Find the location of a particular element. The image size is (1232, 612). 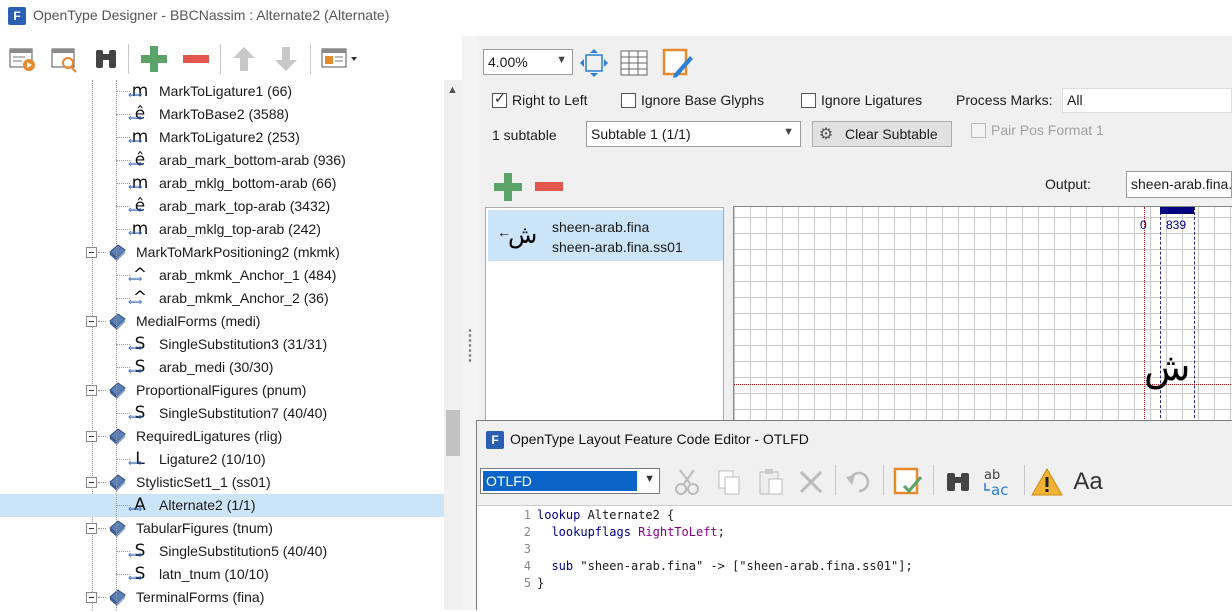

tree-item-label: RequiredLigatures (rlig) is located at coordinates (209, 436).